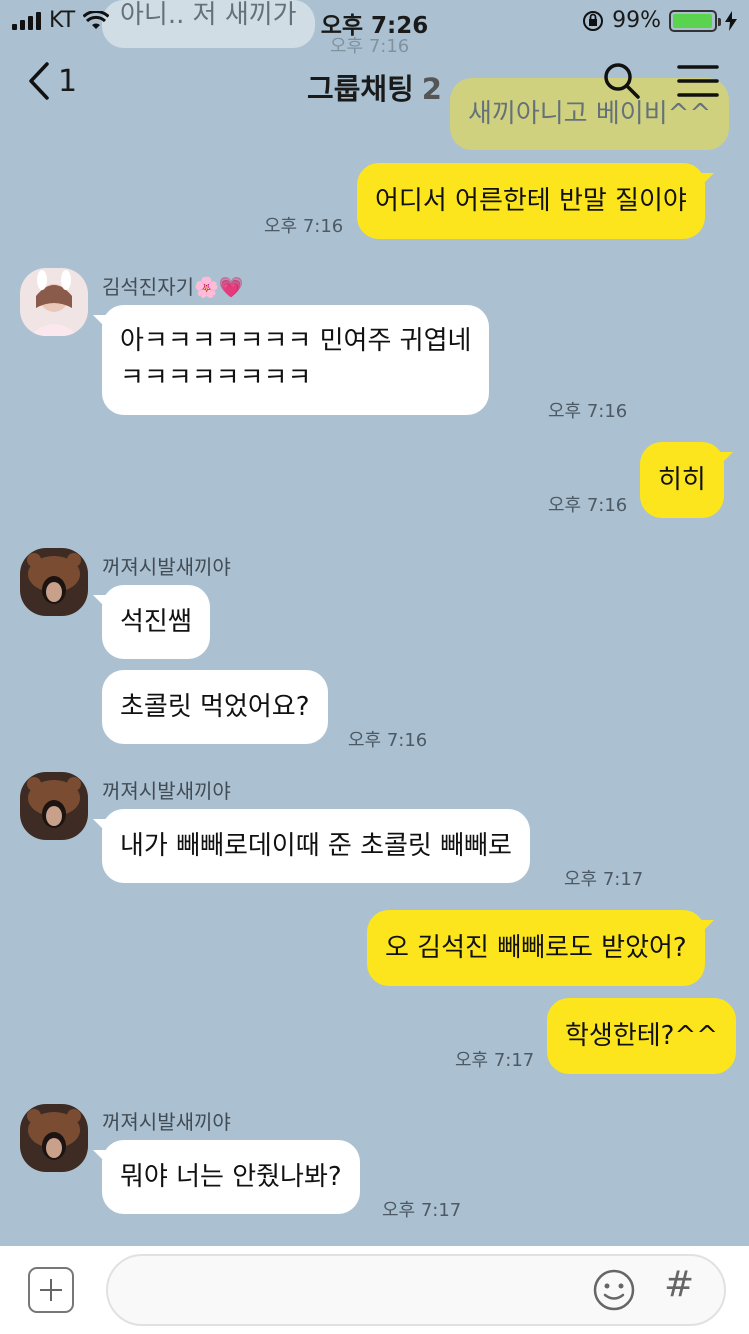 This screenshot has height=1334, width=749. What do you see at coordinates (51, 1290) in the screenshot?
I see `add-attachment-button` at bounding box center [51, 1290].